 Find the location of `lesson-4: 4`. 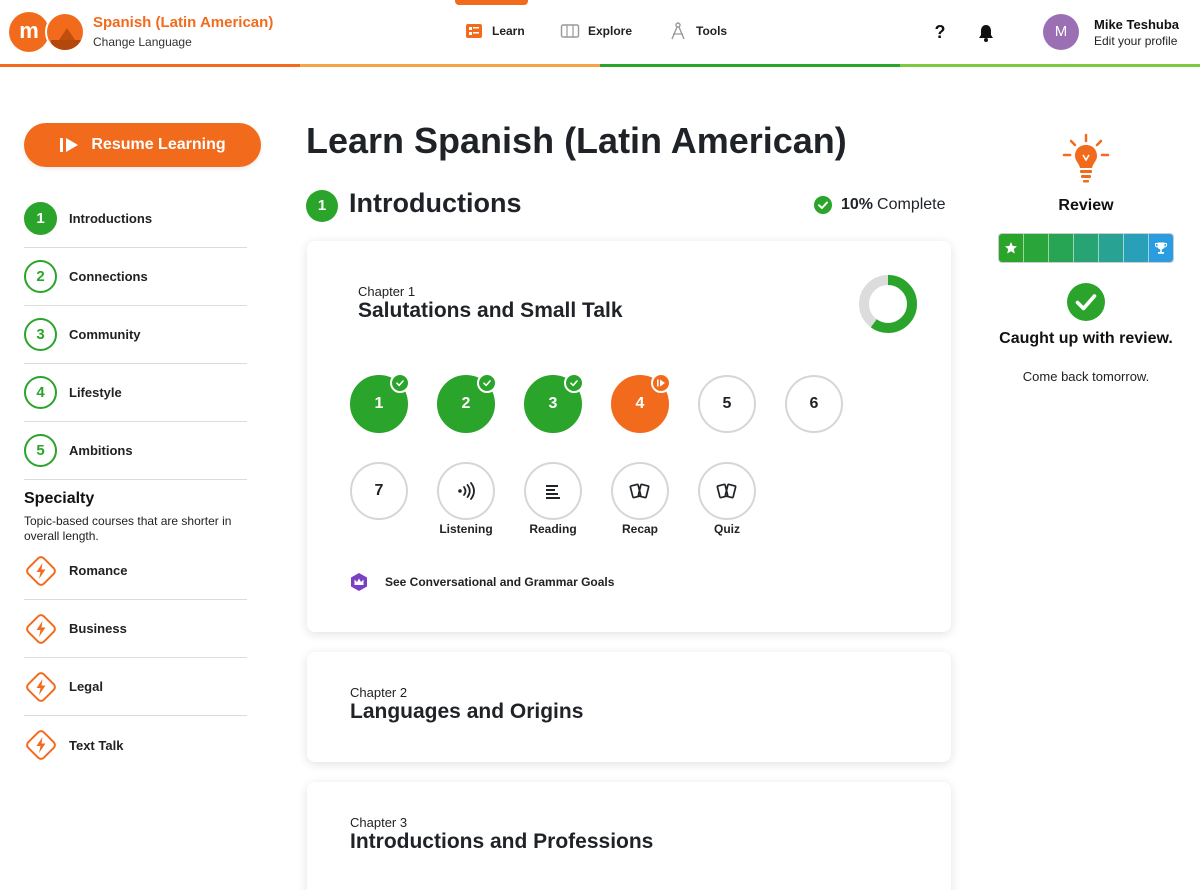

lesson-4: 4 is located at coordinates (641, 403).